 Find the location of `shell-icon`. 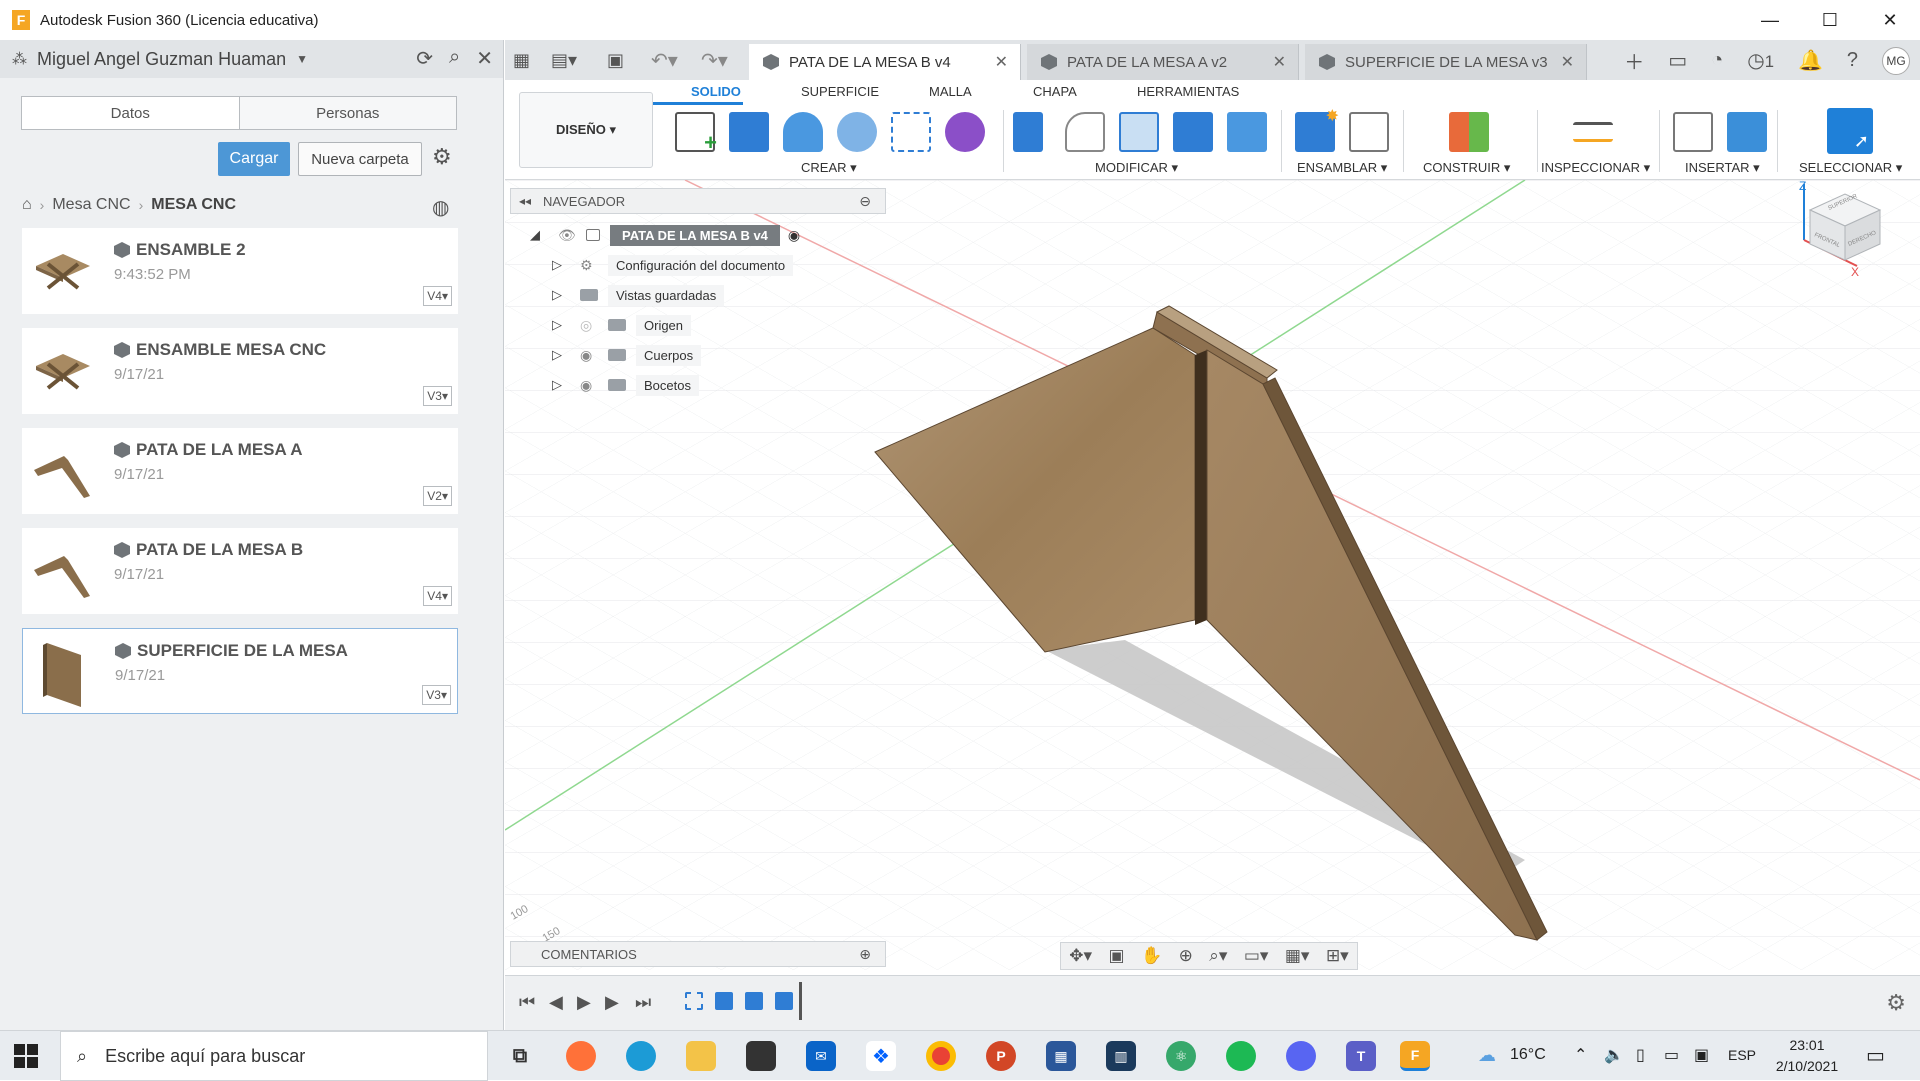

shell-icon is located at coordinates (1139, 132).